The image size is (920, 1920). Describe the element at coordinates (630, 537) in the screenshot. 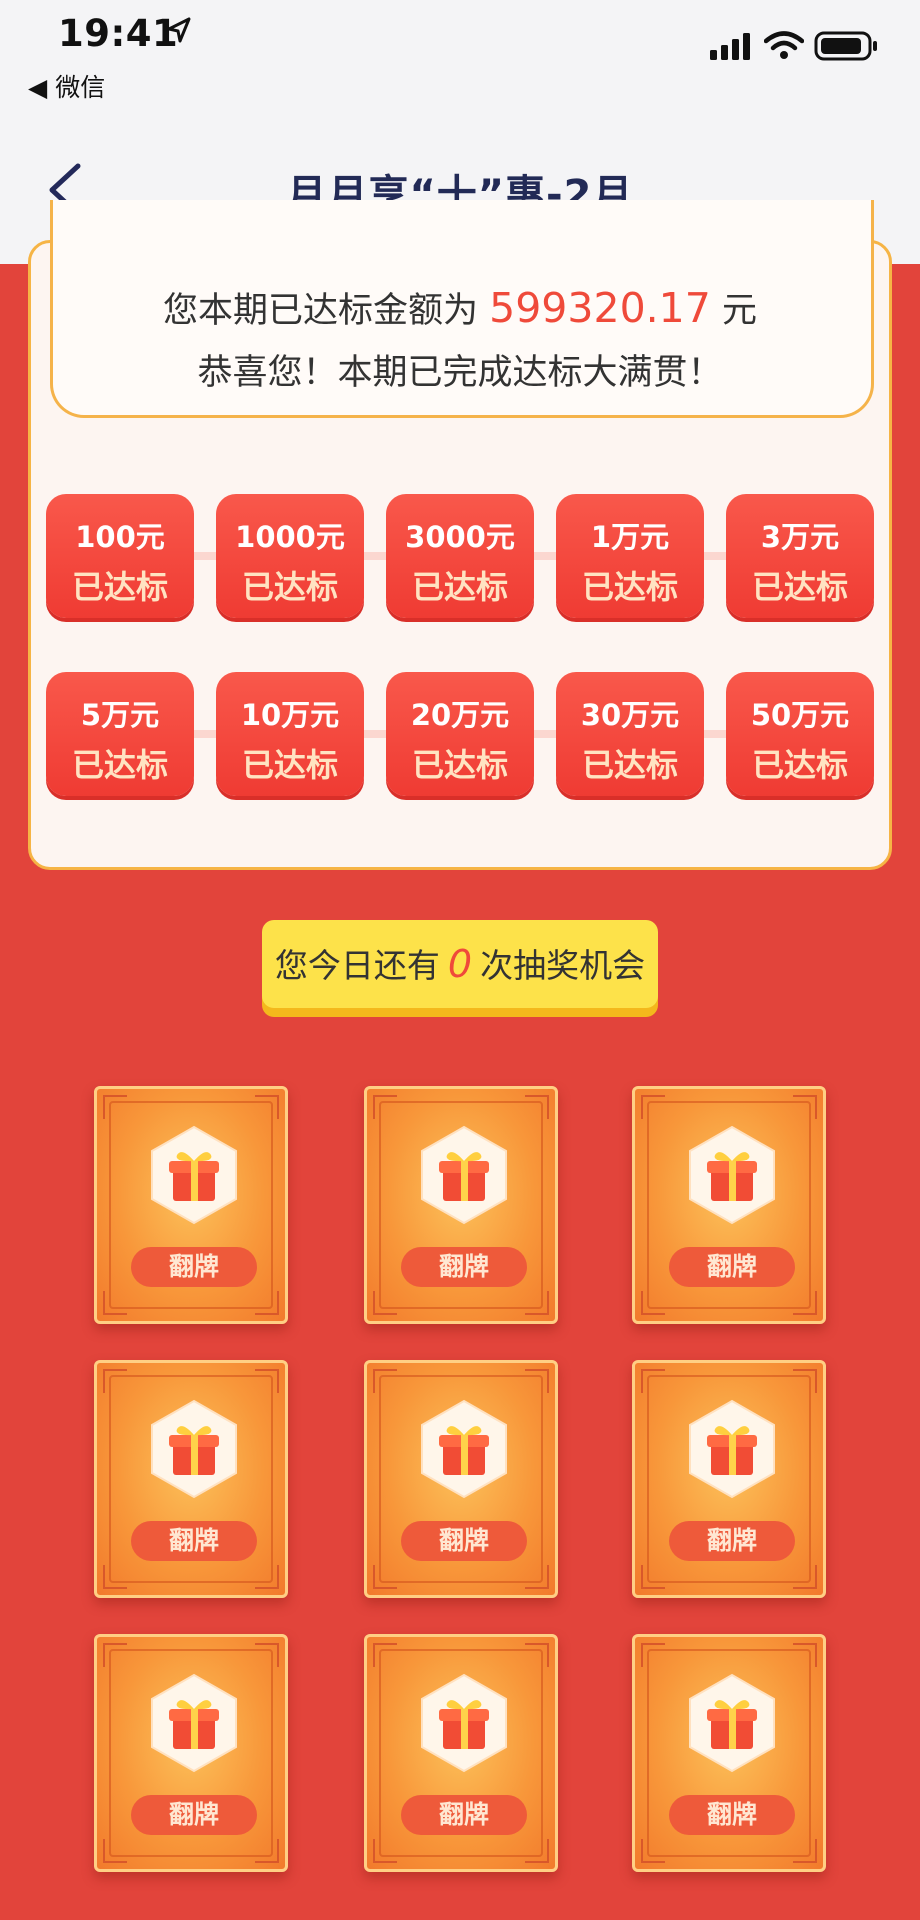

I see `milestone-amount: 1万元` at that location.